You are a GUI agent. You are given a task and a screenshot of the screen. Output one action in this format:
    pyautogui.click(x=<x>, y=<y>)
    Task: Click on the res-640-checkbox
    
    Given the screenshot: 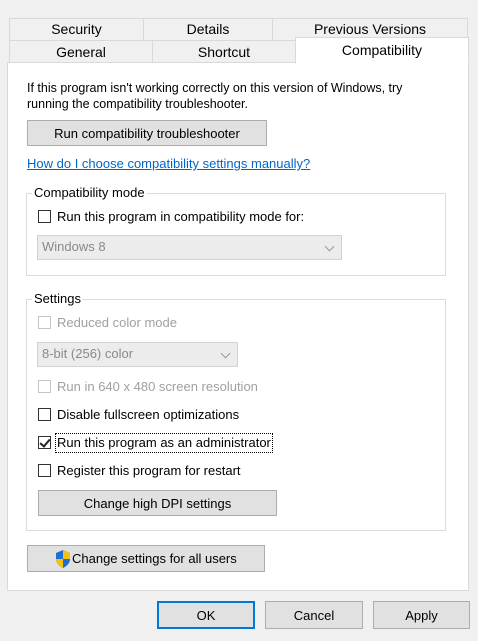 What is the action you would take?
    pyautogui.click(x=44, y=386)
    